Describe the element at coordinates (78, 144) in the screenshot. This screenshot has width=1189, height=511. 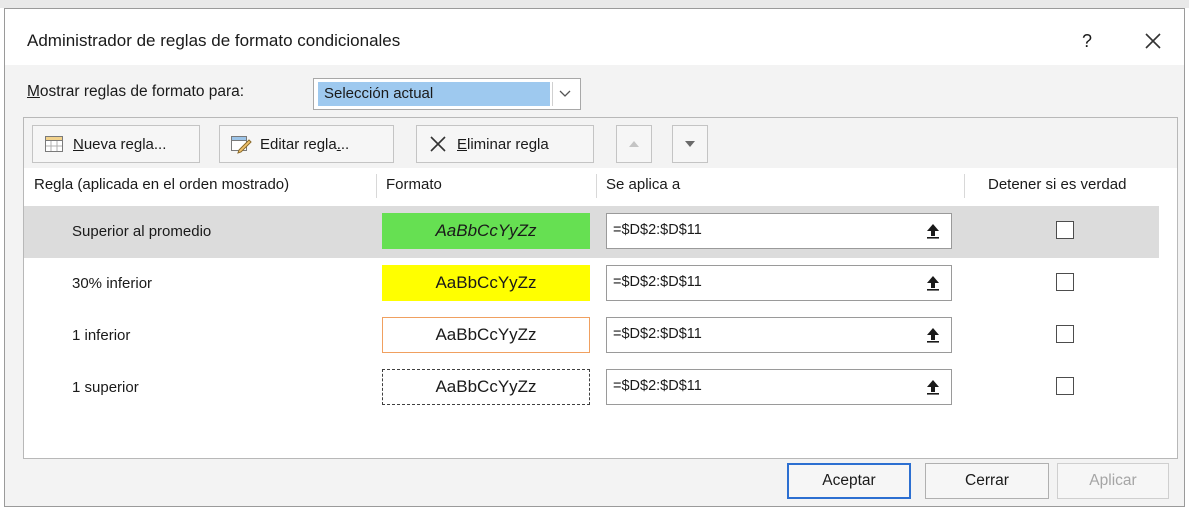
I see `new-rule-mnemonic: N` at that location.